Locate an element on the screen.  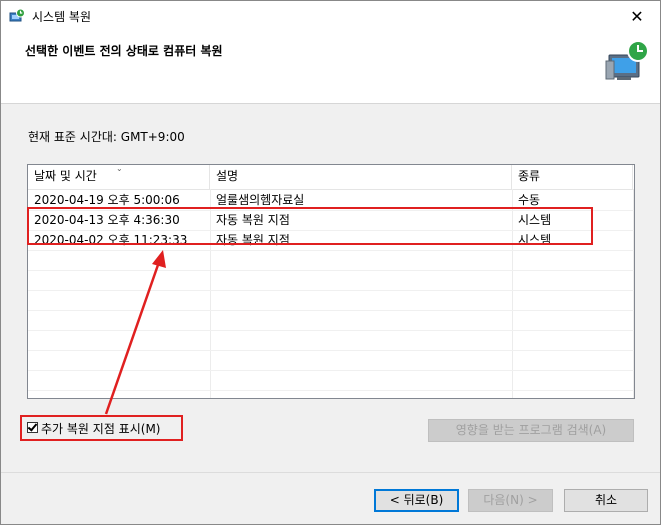
scan-affected-programs-button: 영향을 받는 프로그램 검색(A) is located at coordinates (531, 430).